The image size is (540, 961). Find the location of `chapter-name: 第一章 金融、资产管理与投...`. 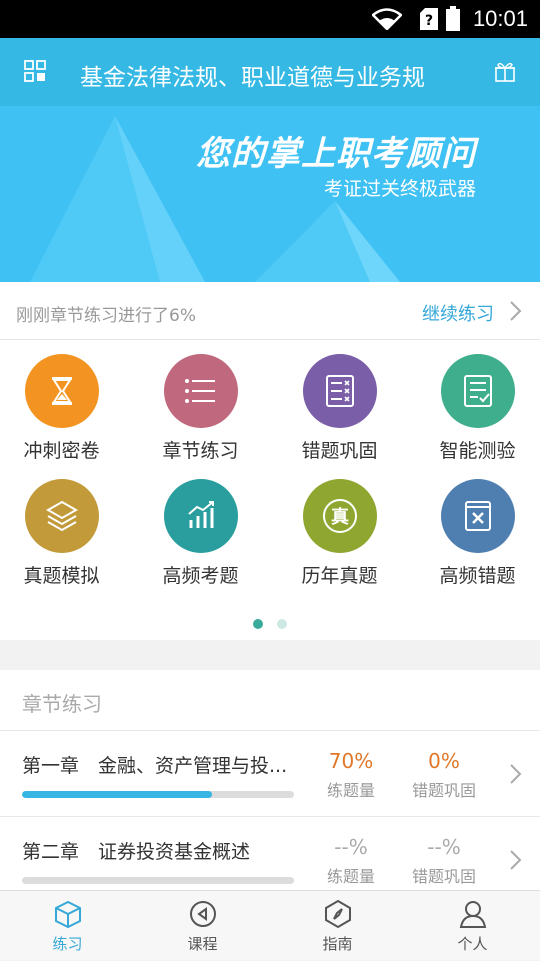

chapter-name: 第一章 金融、资产管理与投... is located at coordinates (155, 766).